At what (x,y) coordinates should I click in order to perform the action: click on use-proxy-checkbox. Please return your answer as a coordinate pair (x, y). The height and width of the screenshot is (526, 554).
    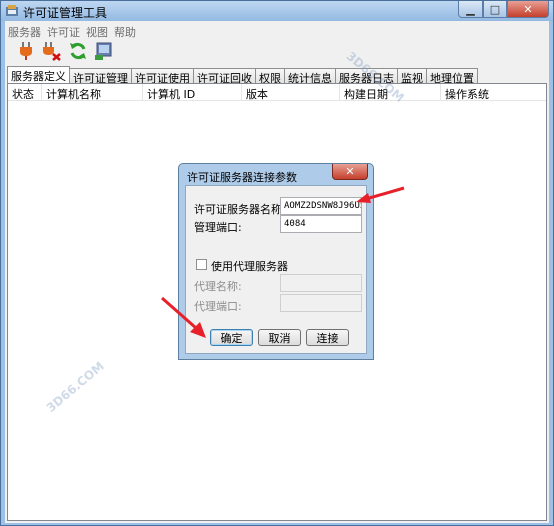
    Looking at the image, I should click on (201, 264).